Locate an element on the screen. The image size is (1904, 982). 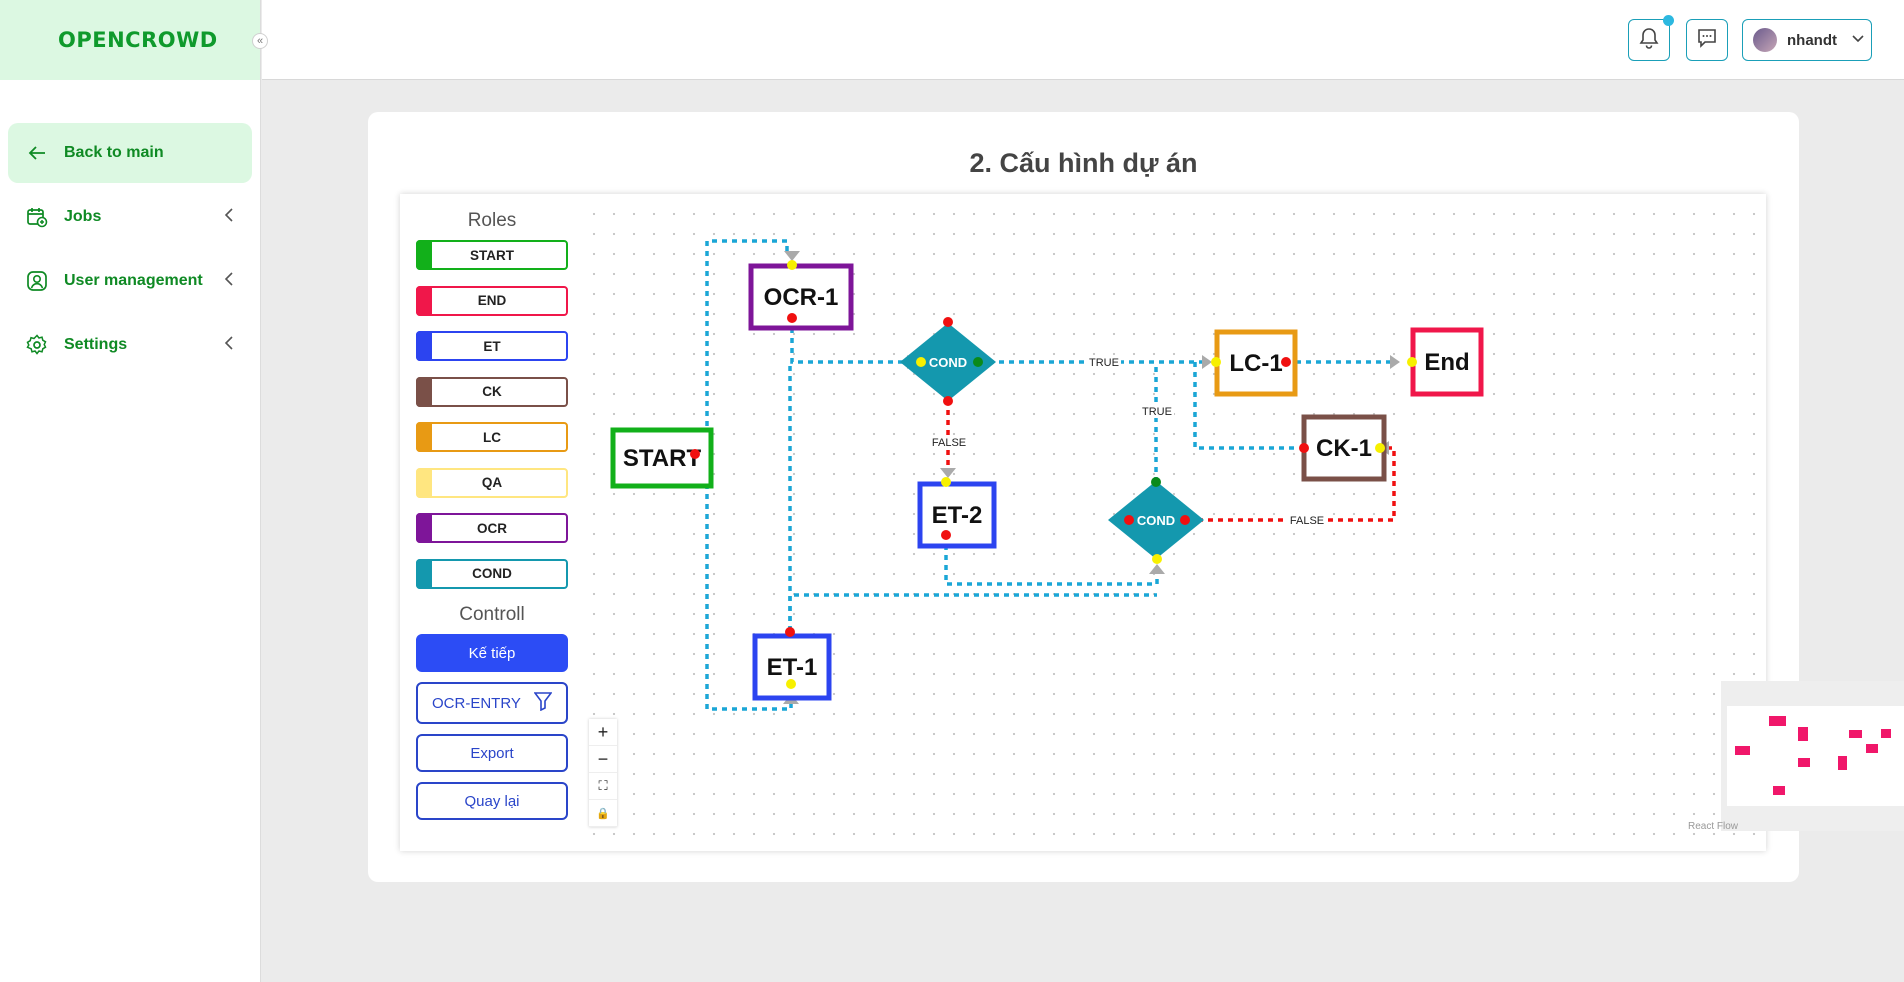
role-cond: COND is located at coordinates (492, 573).